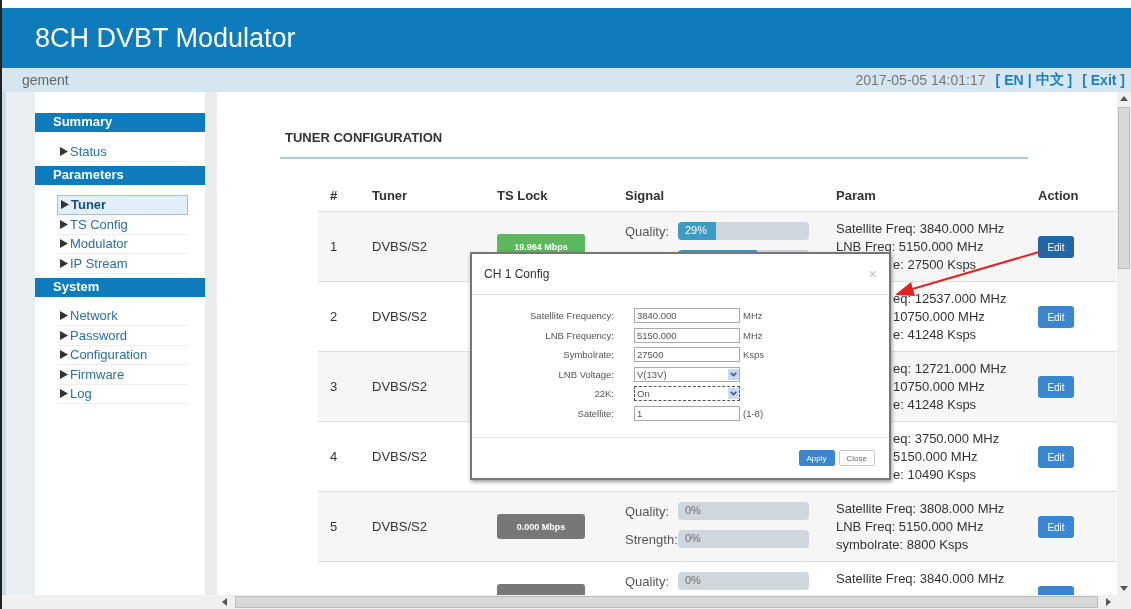 This screenshot has width=1131, height=609. Describe the element at coordinates (1103, 80) in the screenshot. I see `exit-link: [ Exit ]` at that location.